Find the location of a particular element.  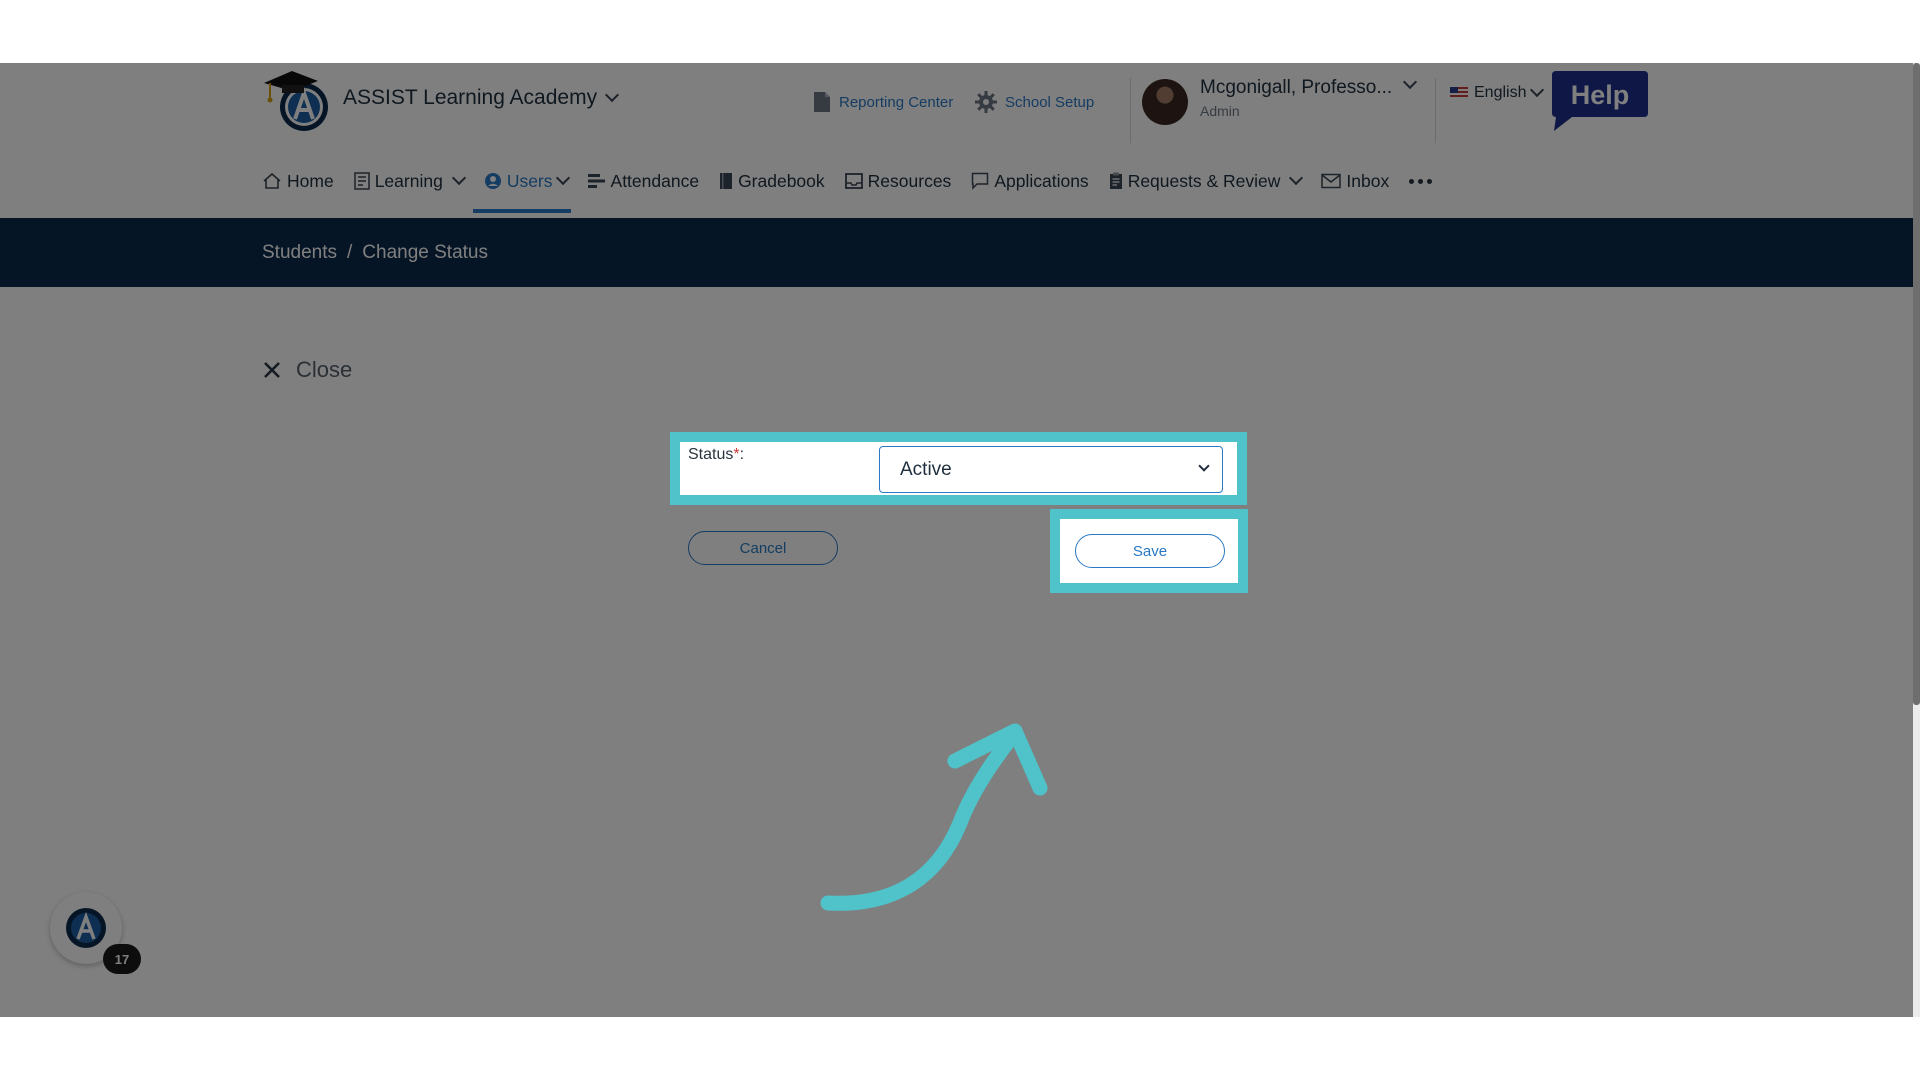

nav-users: Users is located at coordinates (521, 187).